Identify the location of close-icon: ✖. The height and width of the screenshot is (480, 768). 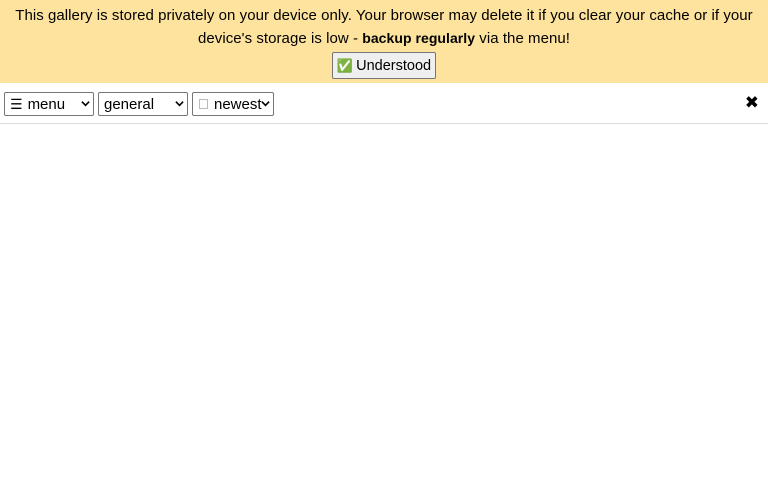
(752, 103).